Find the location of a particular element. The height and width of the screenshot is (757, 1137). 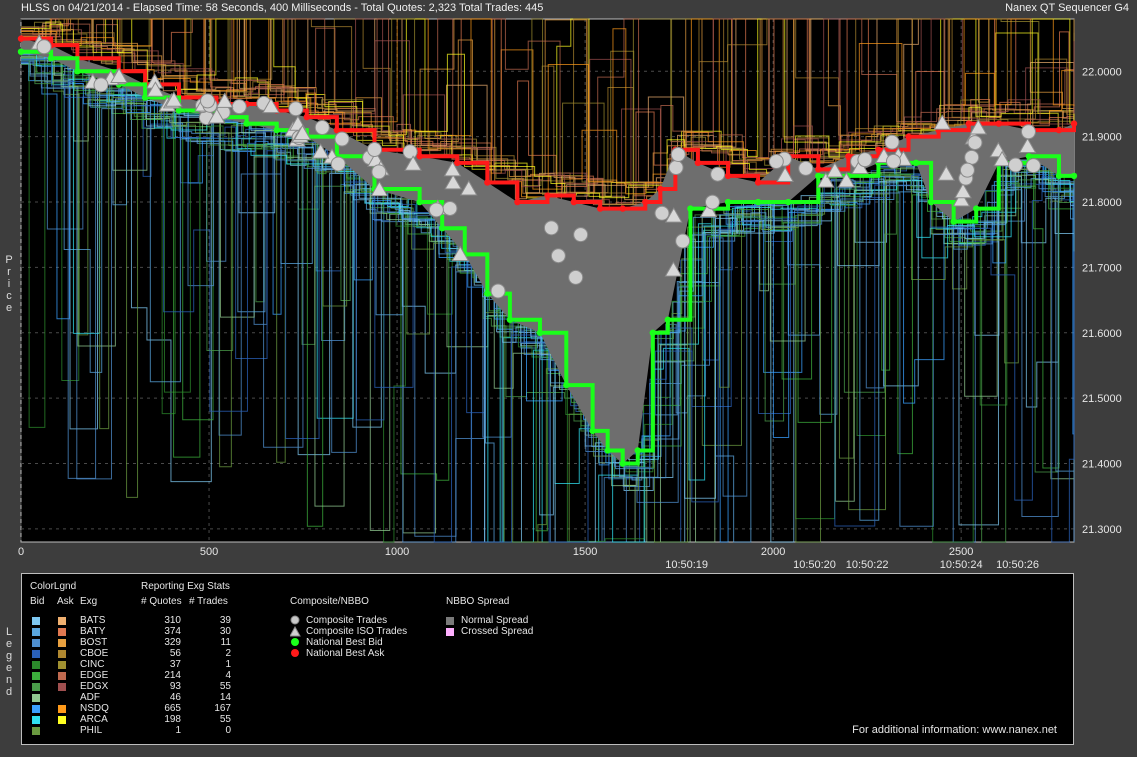

y-tick-label: 22.0000 is located at coordinates (1102, 72).